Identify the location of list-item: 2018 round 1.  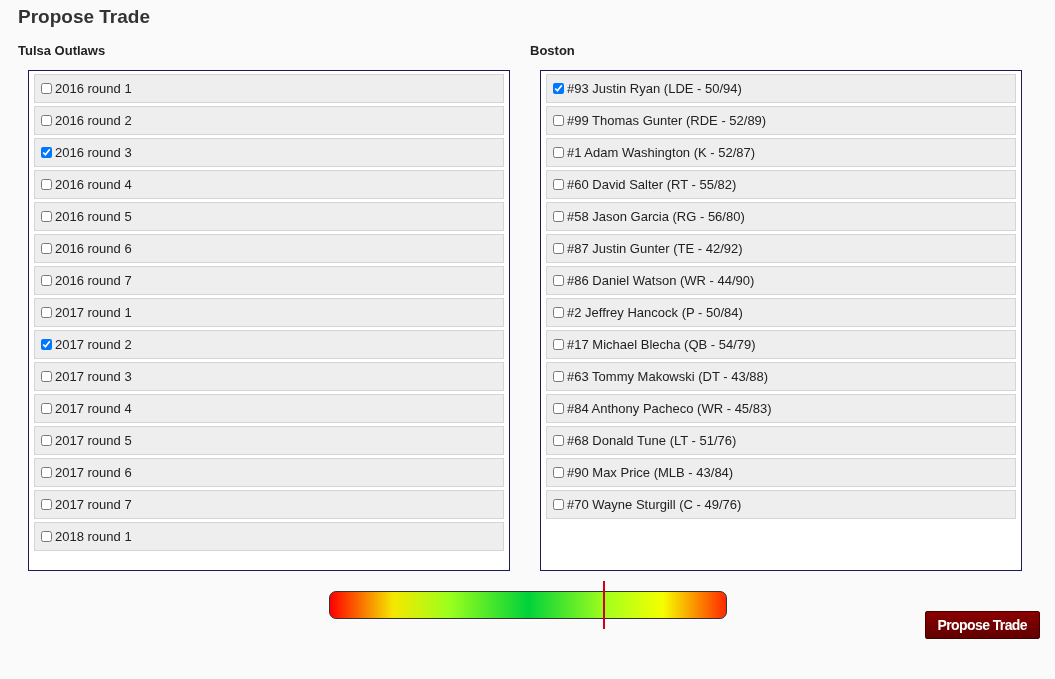
(269, 536).